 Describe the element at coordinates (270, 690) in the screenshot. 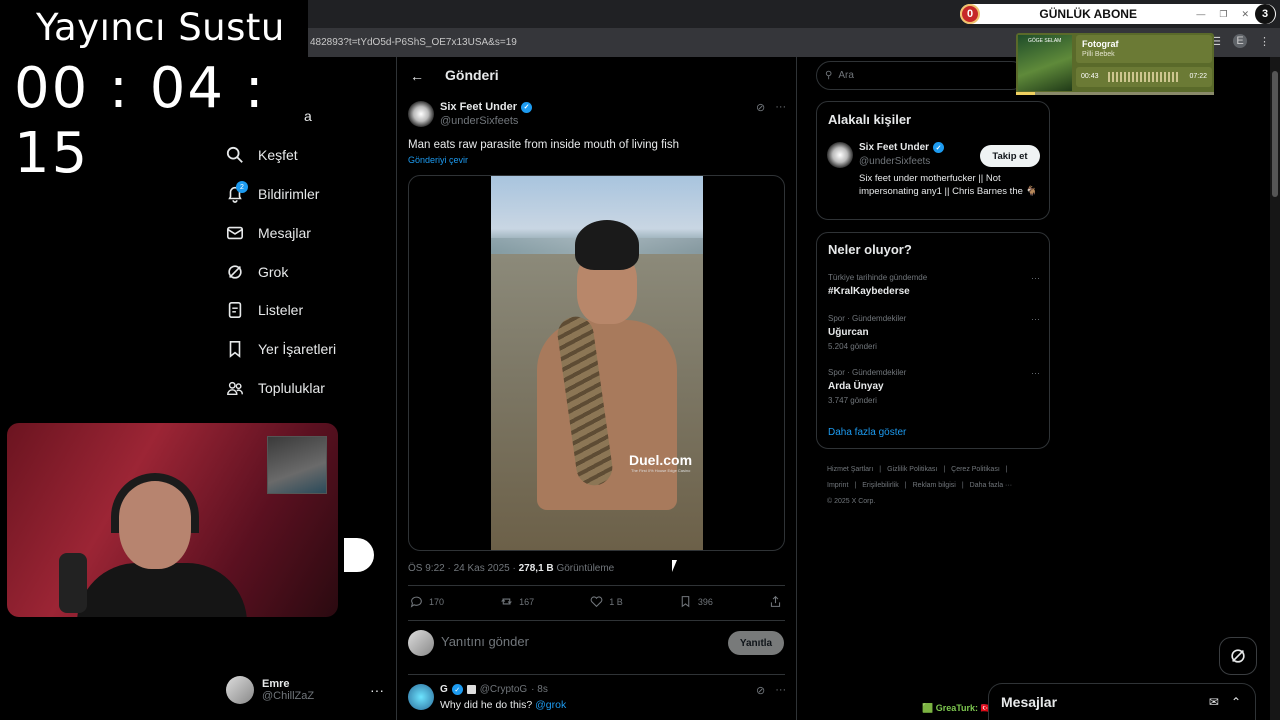

I see `account-switcher: Emre @ChillZaZ` at that location.